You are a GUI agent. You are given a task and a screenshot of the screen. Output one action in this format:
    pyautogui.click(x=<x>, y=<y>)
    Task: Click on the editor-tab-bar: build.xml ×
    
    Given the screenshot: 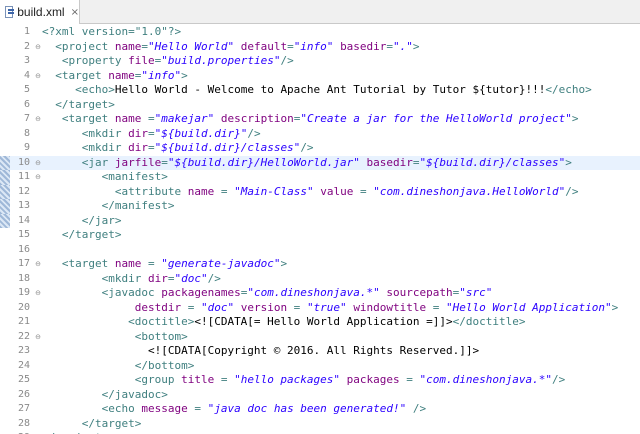 What is the action you would take?
    pyautogui.click(x=320, y=12)
    